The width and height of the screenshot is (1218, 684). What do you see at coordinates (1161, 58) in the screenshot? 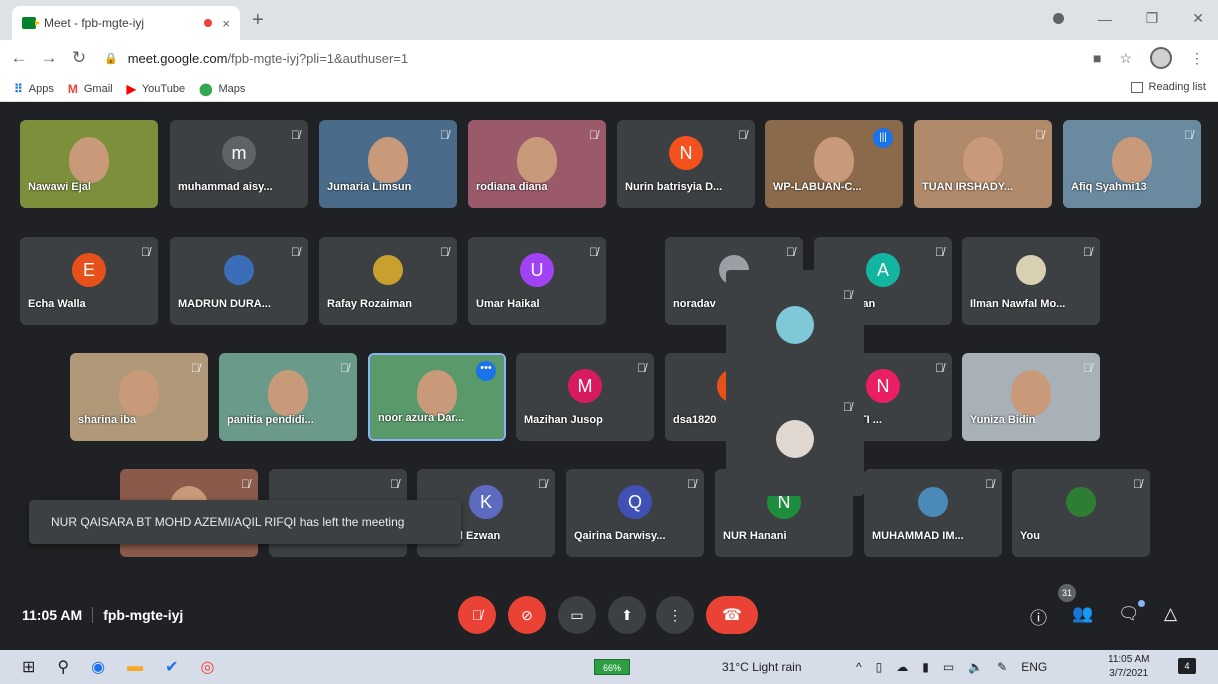
I see `profile-avatar` at bounding box center [1161, 58].